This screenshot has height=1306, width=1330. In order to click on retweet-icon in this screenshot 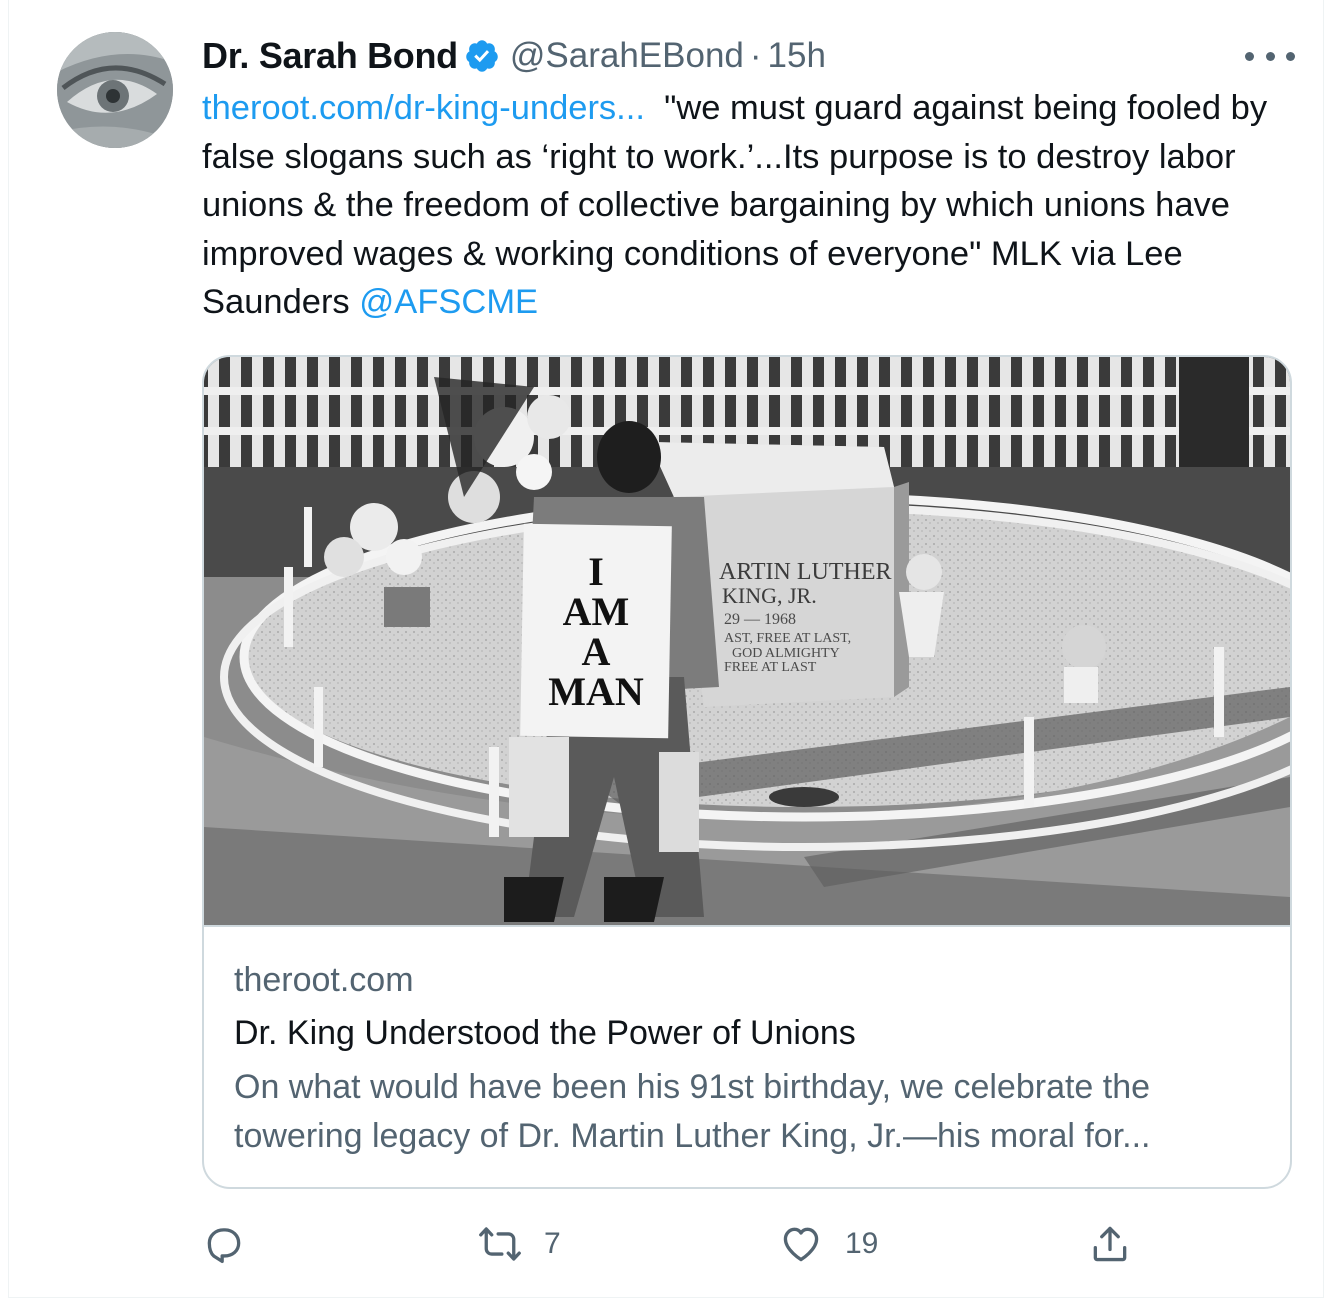, I will do `click(500, 1244)`.